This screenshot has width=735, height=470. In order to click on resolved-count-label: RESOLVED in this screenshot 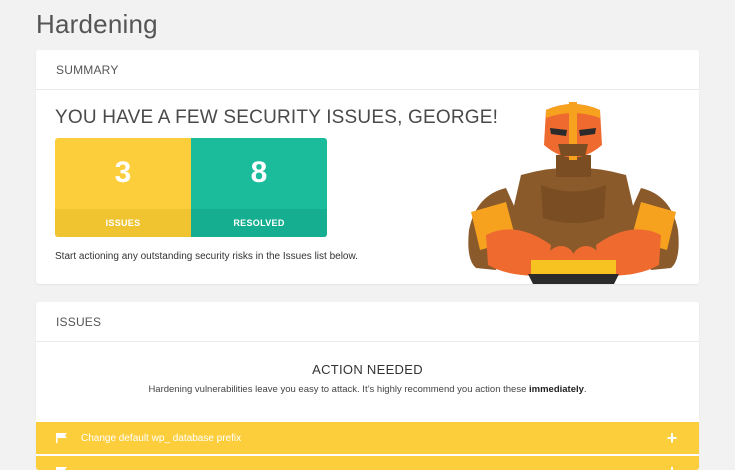, I will do `click(259, 223)`.